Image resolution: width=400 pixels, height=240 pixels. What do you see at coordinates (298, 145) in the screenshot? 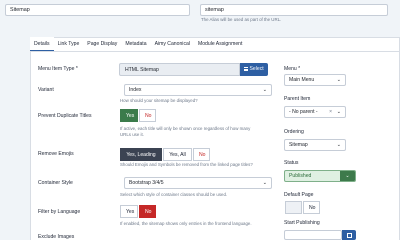
I see `ordering-value: Sitemap` at bounding box center [298, 145].